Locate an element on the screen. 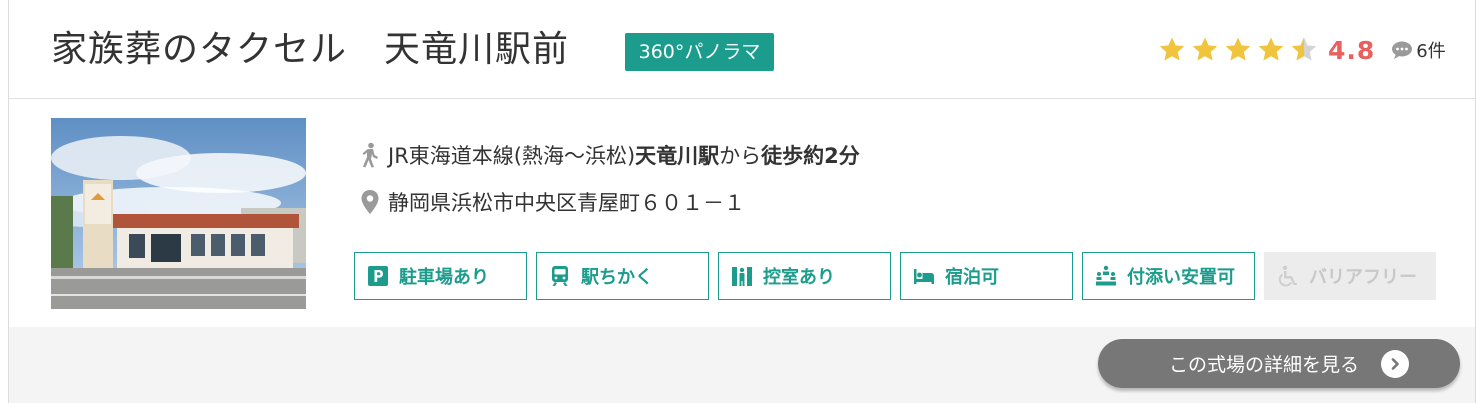 The height and width of the screenshot is (403, 1476). map-pin-icon is located at coordinates (370, 202).